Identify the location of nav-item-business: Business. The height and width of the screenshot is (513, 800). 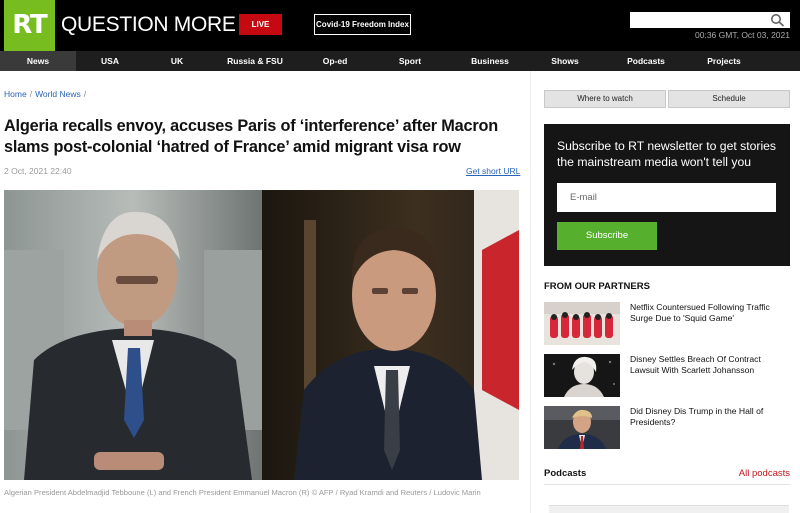
(490, 61).